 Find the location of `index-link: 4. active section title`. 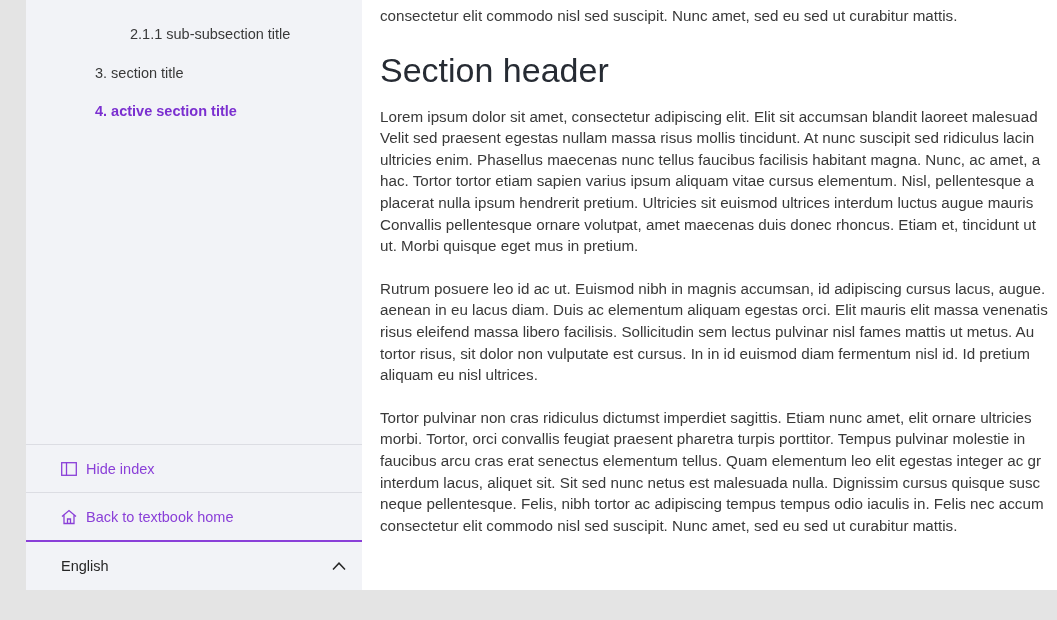

index-link: 4. active section title is located at coordinates (131, 119).